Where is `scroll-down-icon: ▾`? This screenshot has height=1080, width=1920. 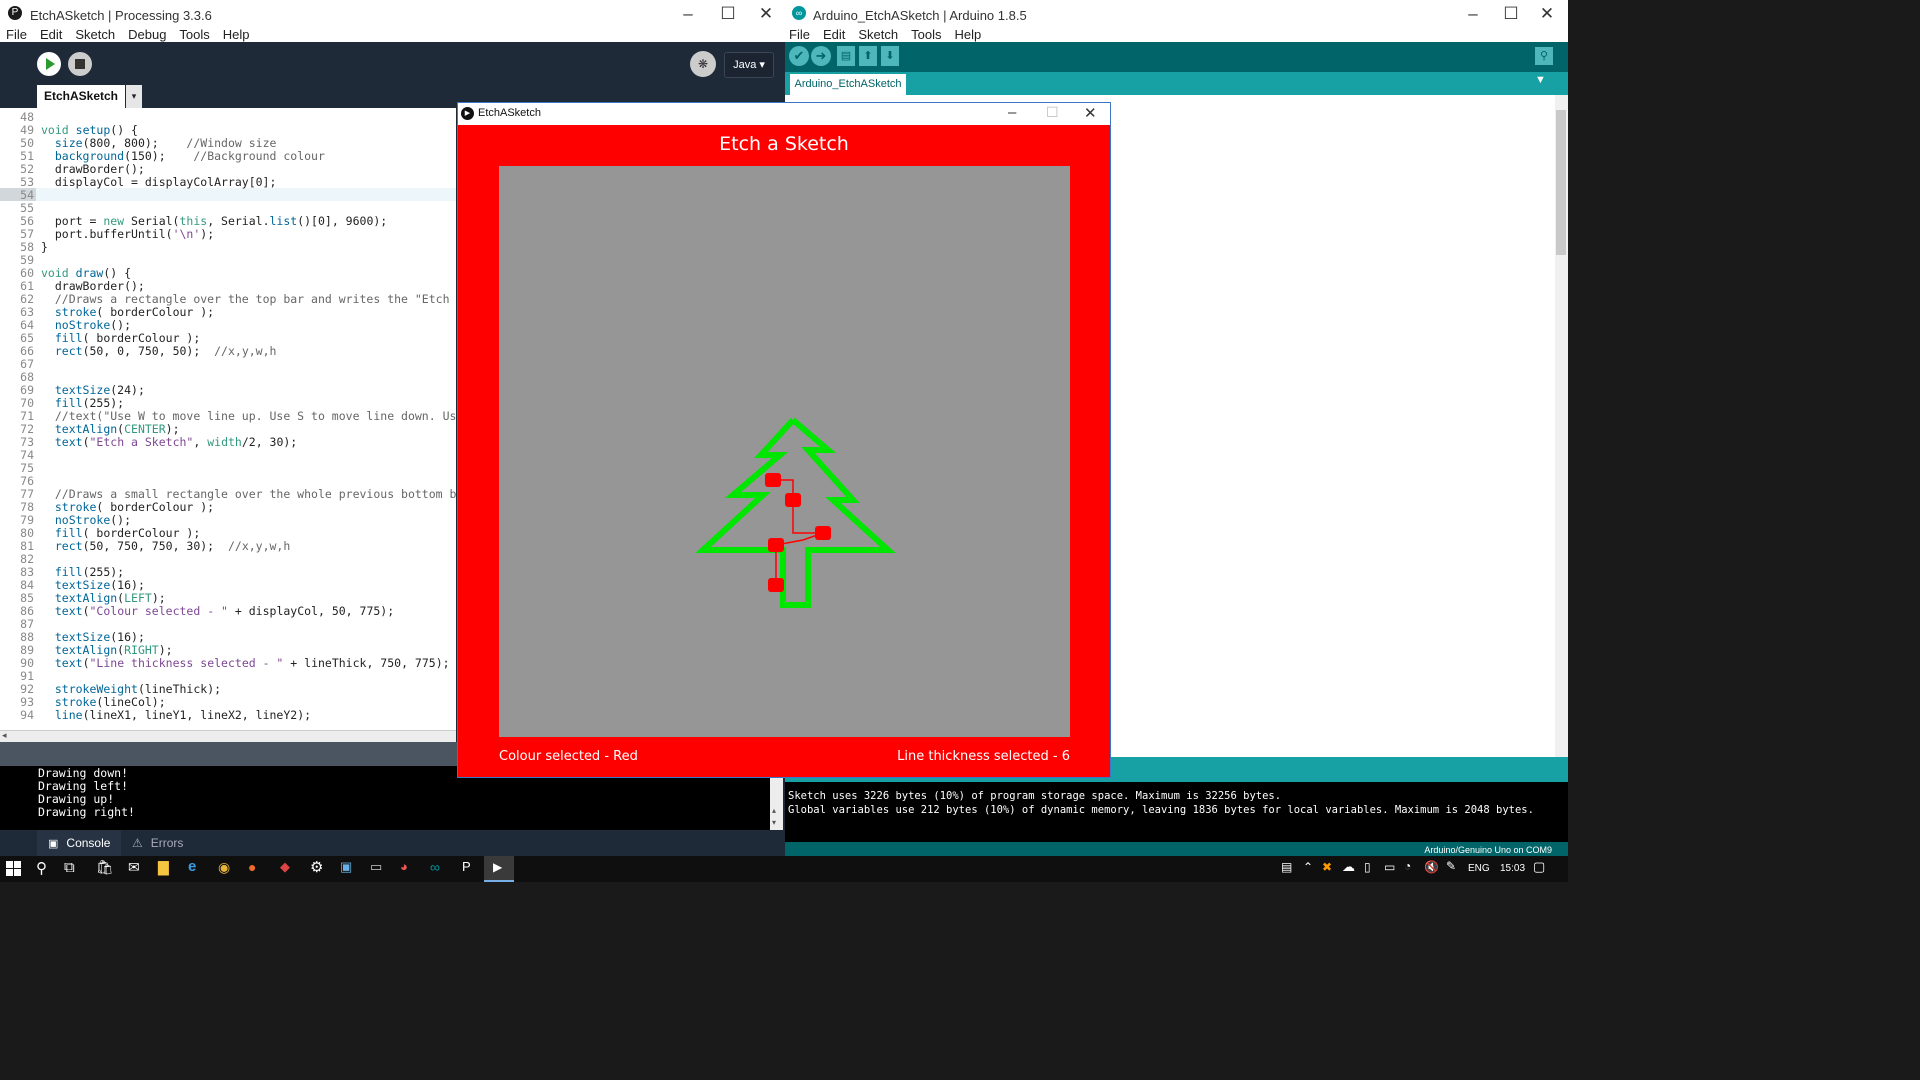 scroll-down-icon: ▾ is located at coordinates (774, 822).